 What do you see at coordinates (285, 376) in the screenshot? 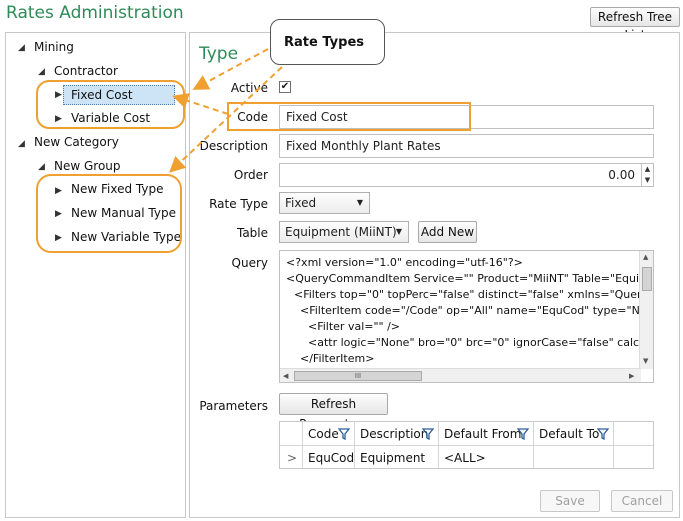
I see `scroll-left-icon: ◀` at bounding box center [285, 376].